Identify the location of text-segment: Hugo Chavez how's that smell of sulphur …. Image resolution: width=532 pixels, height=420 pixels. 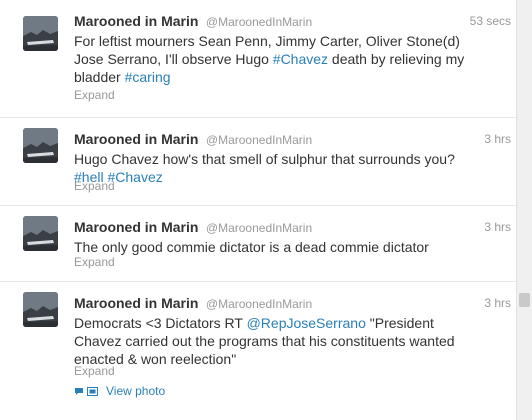
(264, 159).